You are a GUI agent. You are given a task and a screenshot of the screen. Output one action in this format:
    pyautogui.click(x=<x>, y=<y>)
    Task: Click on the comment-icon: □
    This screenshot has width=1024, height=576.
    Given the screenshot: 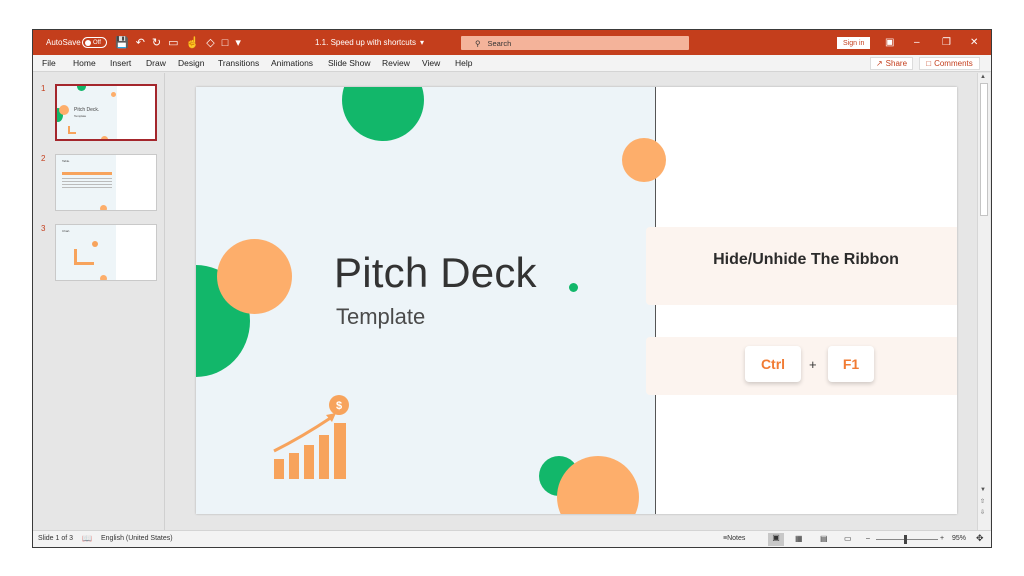 What is the action you would take?
    pyautogui.click(x=929, y=63)
    